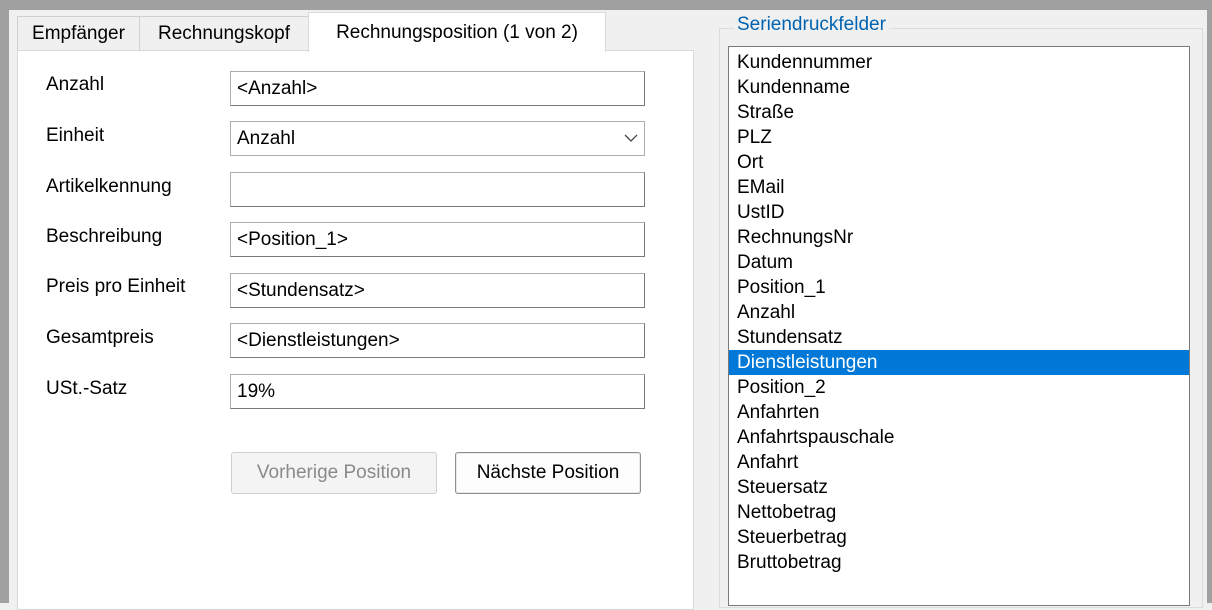 The image size is (1212, 610). What do you see at coordinates (959, 187) in the screenshot?
I see `list-item: EMail` at bounding box center [959, 187].